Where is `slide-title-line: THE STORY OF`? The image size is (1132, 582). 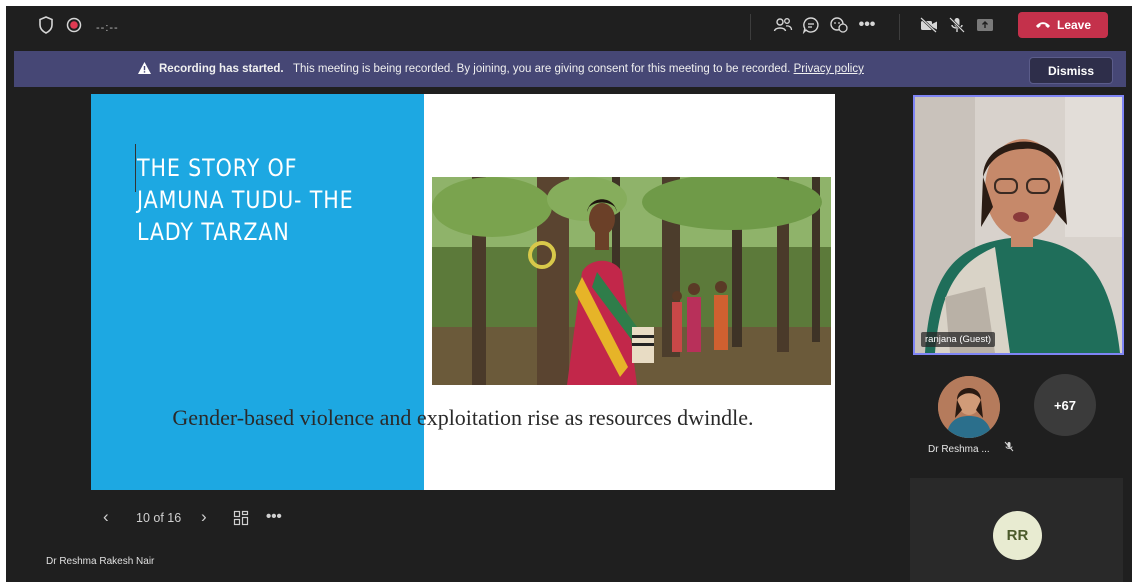 slide-title-line: THE STORY OF is located at coordinates (217, 168).